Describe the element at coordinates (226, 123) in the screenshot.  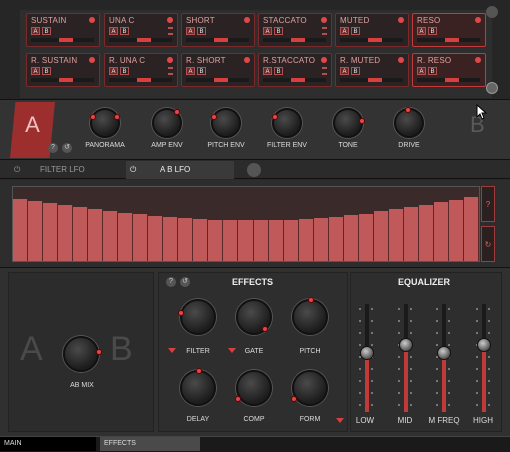
I see `pitch-env-knob` at that location.